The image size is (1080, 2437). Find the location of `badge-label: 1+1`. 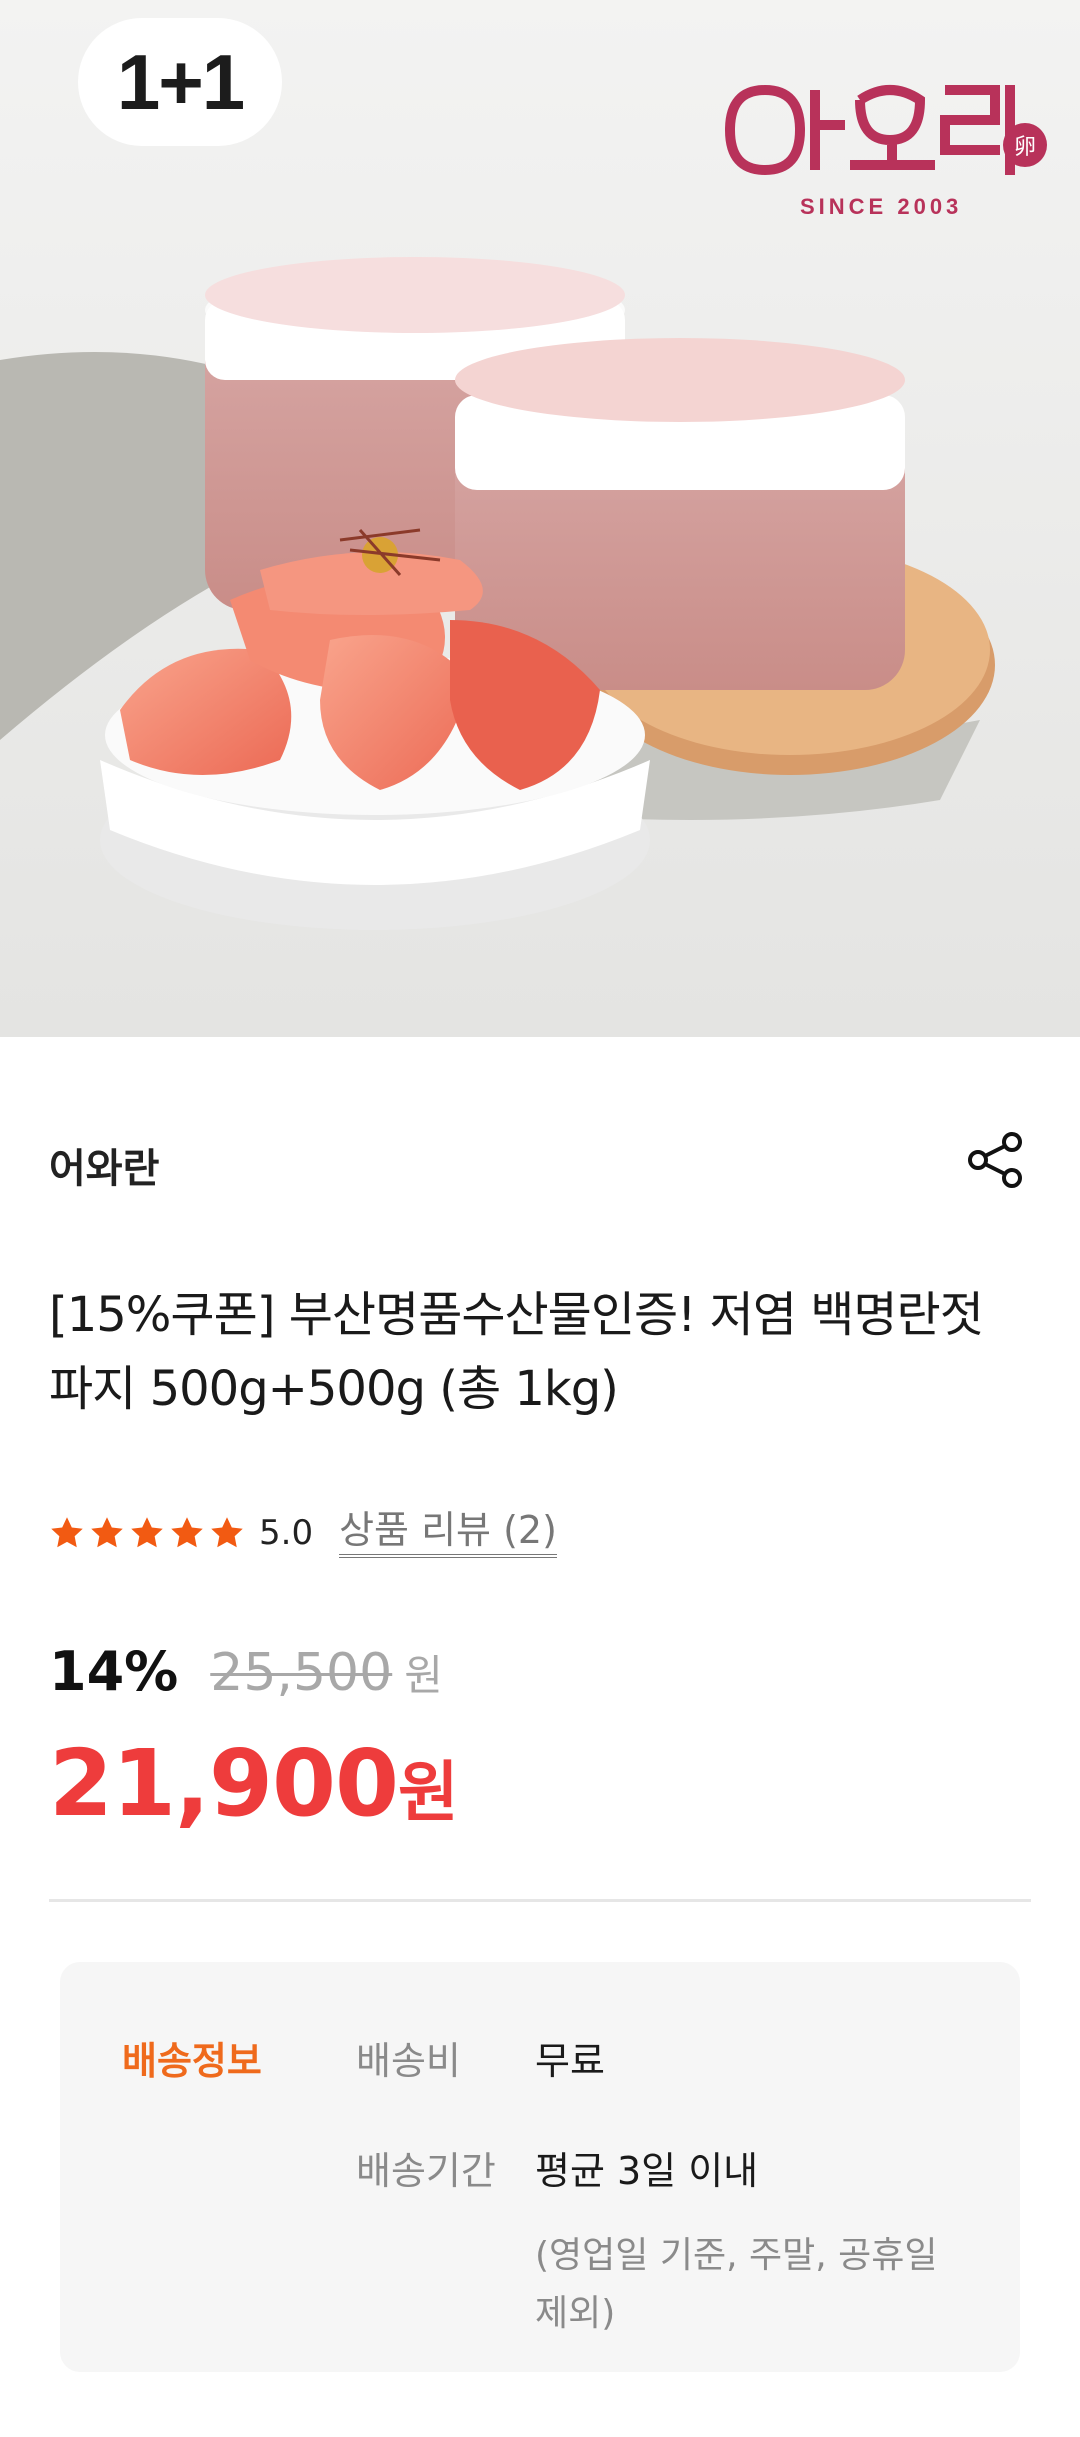

badge-label: 1+1 is located at coordinates (180, 81).